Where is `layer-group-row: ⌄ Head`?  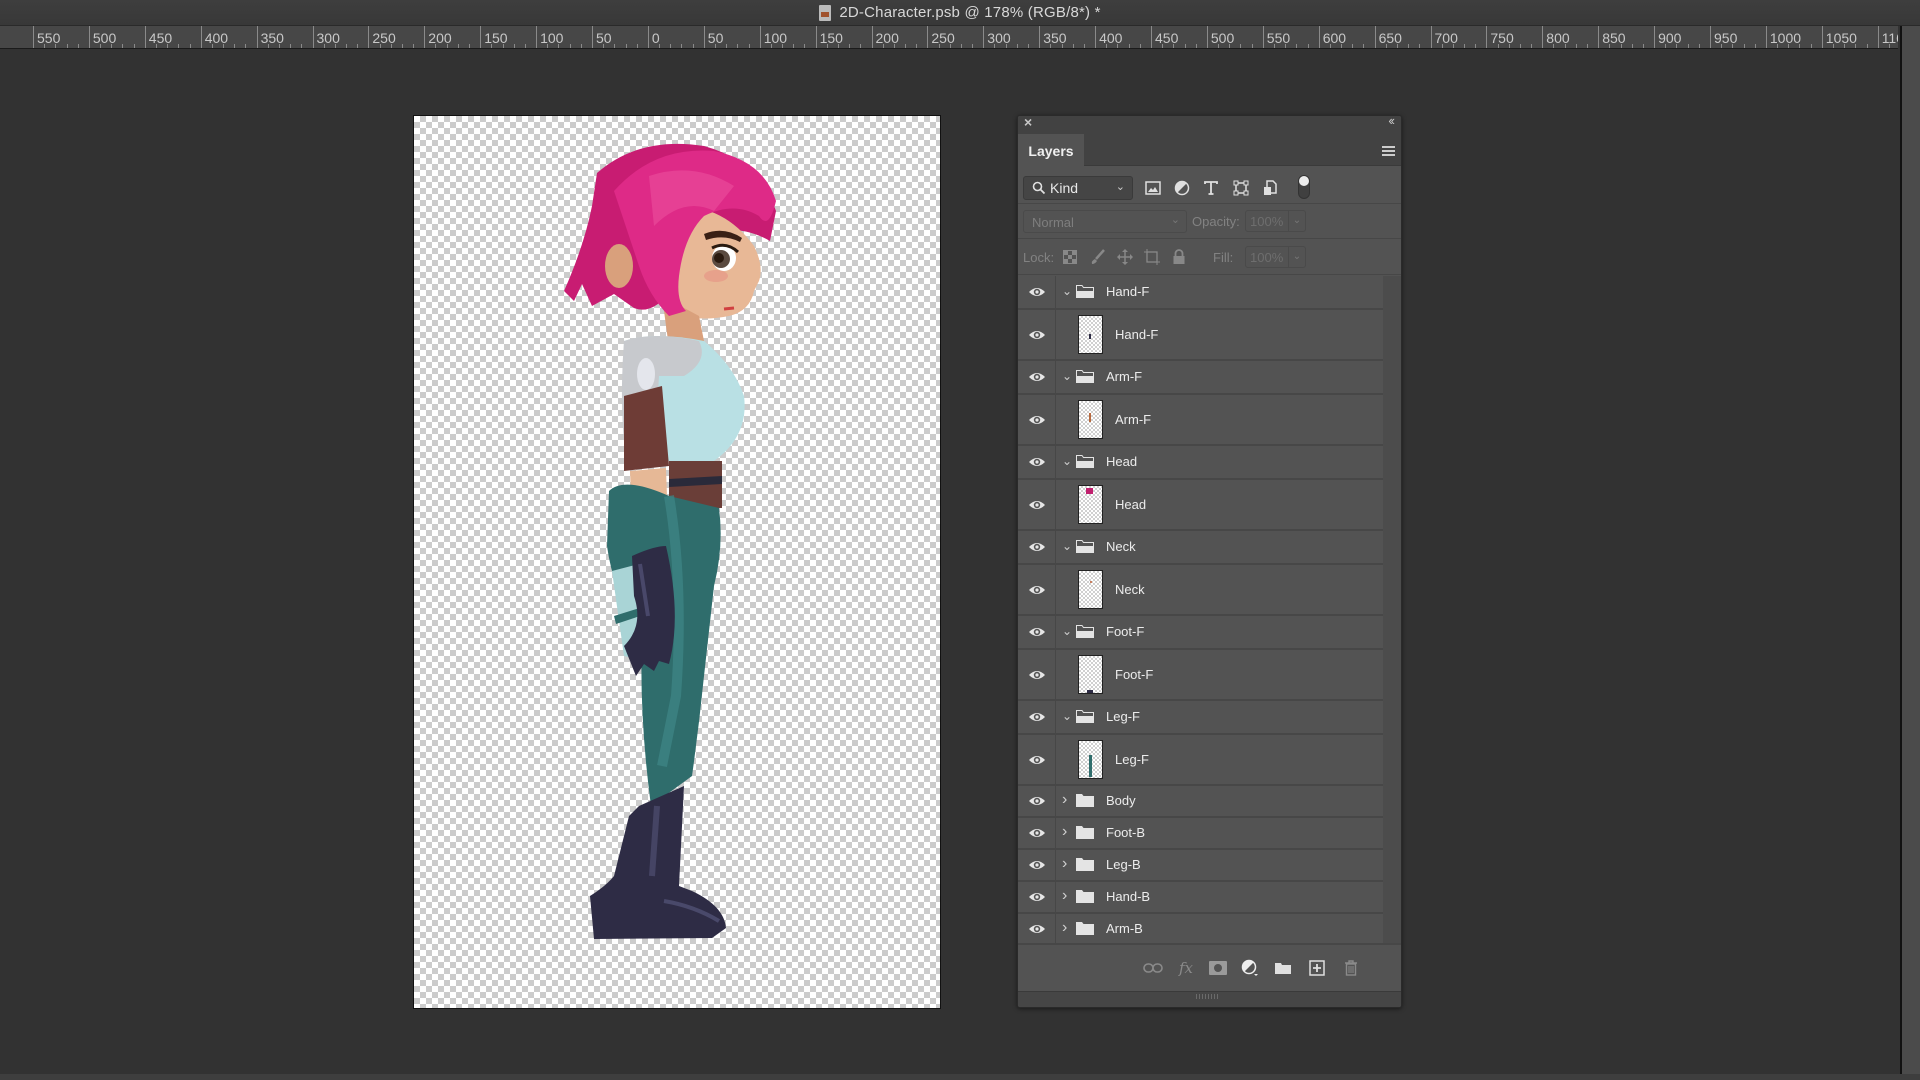 layer-group-row: ⌄ Head is located at coordinates (1200, 463).